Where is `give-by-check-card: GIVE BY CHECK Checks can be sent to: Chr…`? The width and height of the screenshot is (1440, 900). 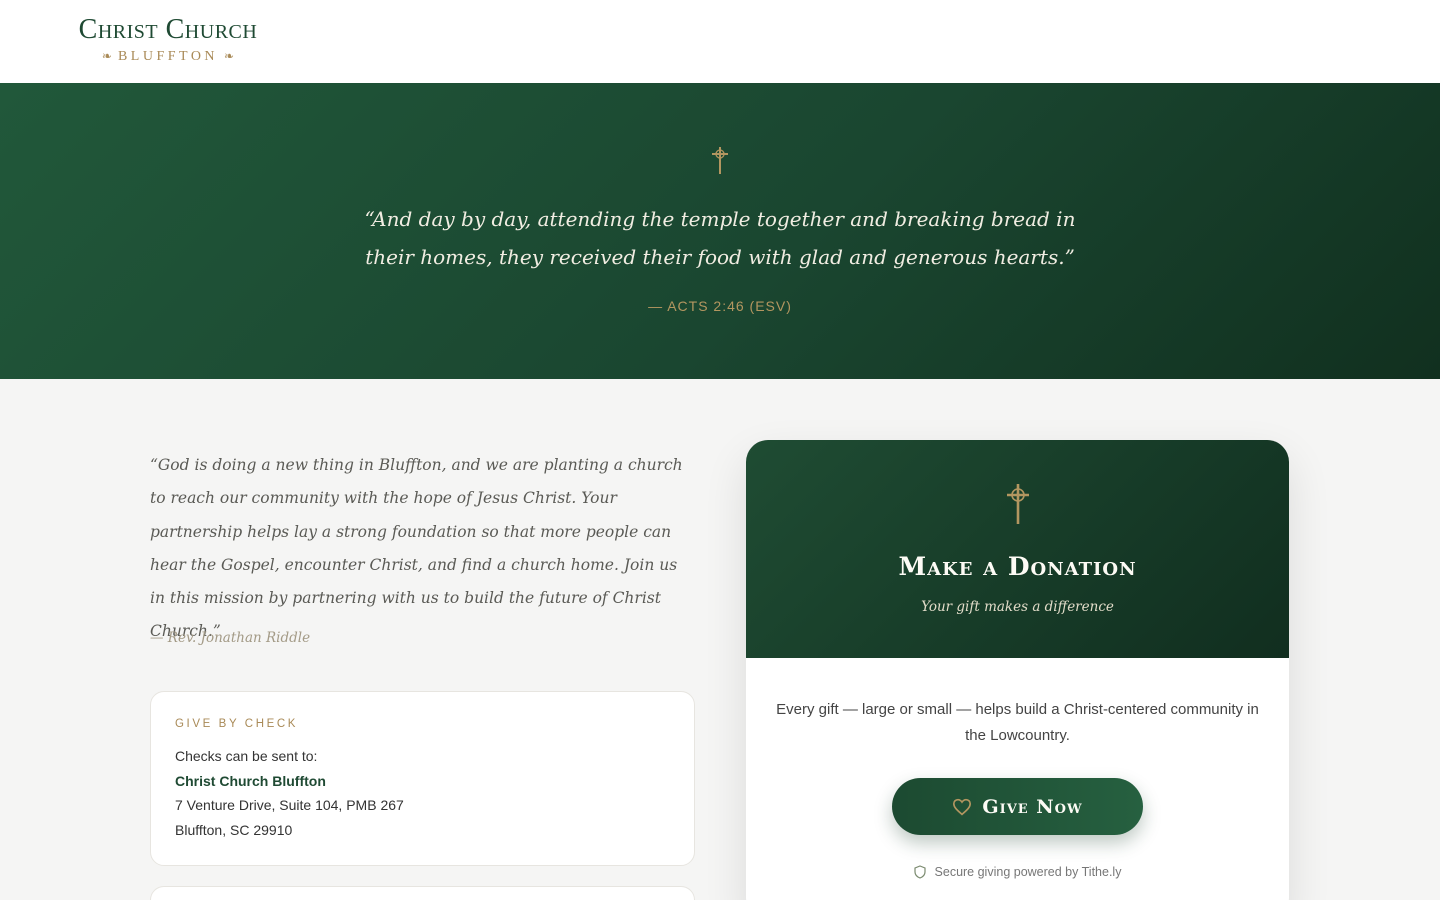
give-by-check-card: GIVE BY CHECK Checks can be sent to: Chr… is located at coordinates (422, 778).